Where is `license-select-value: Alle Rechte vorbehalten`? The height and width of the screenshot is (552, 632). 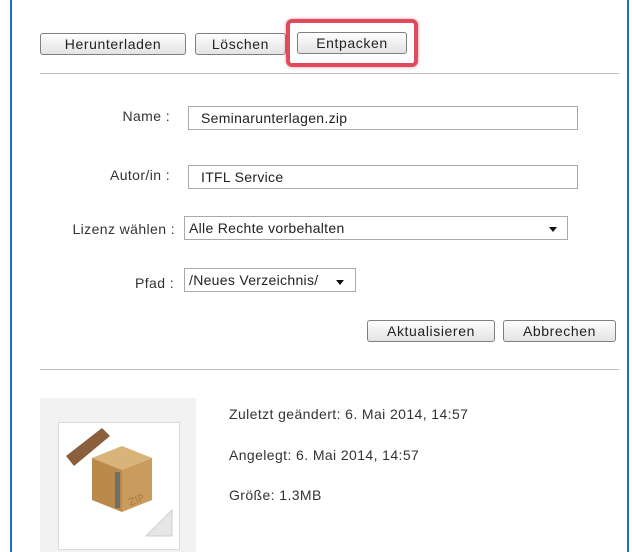
license-select-value: Alle Rechte vorbehalten is located at coordinates (267, 228).